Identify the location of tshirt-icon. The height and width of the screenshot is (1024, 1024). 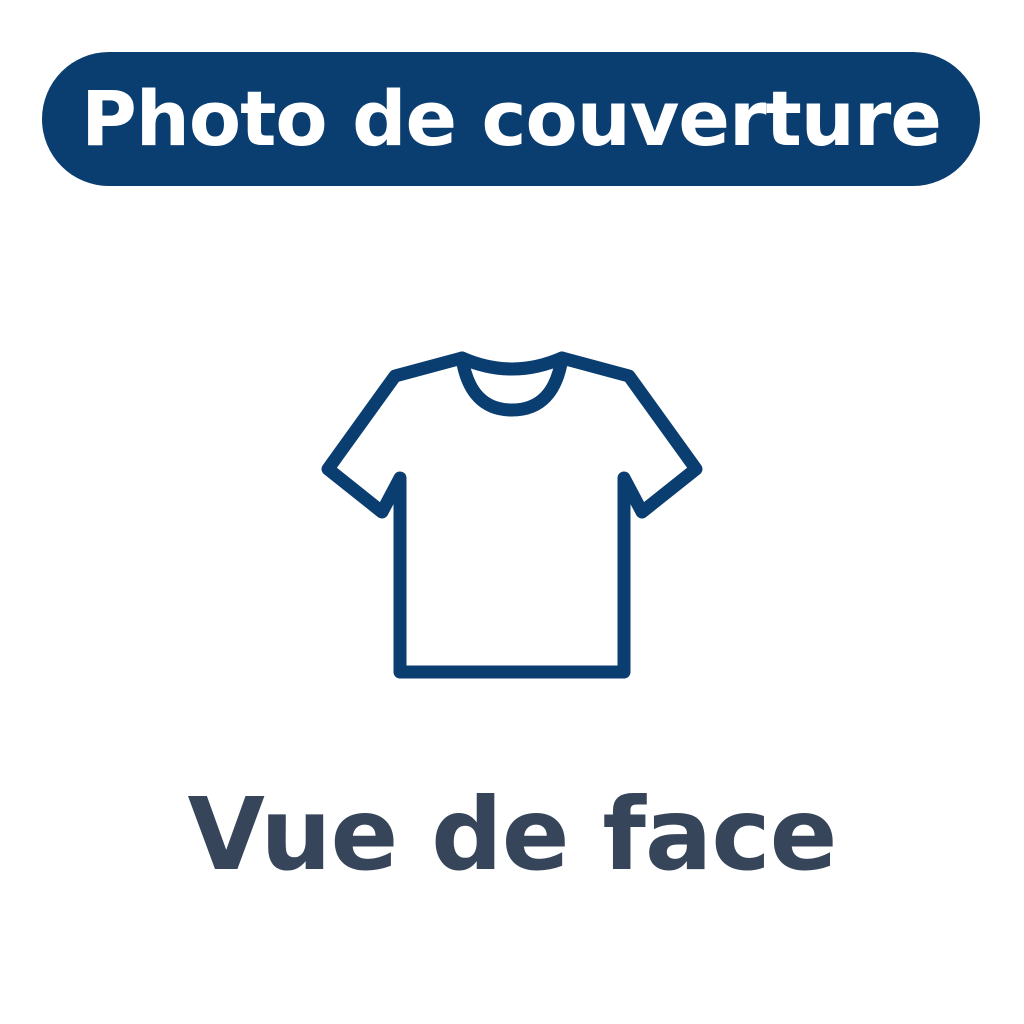
(512, 516).